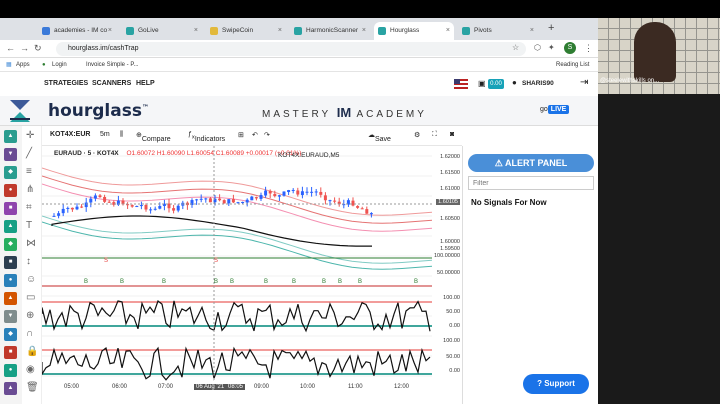 This screenshot has width=720, height=404. Describe the element at coordinates (551, 47) in the screenshot. I see `puzzle-icon: ✦` at that location.